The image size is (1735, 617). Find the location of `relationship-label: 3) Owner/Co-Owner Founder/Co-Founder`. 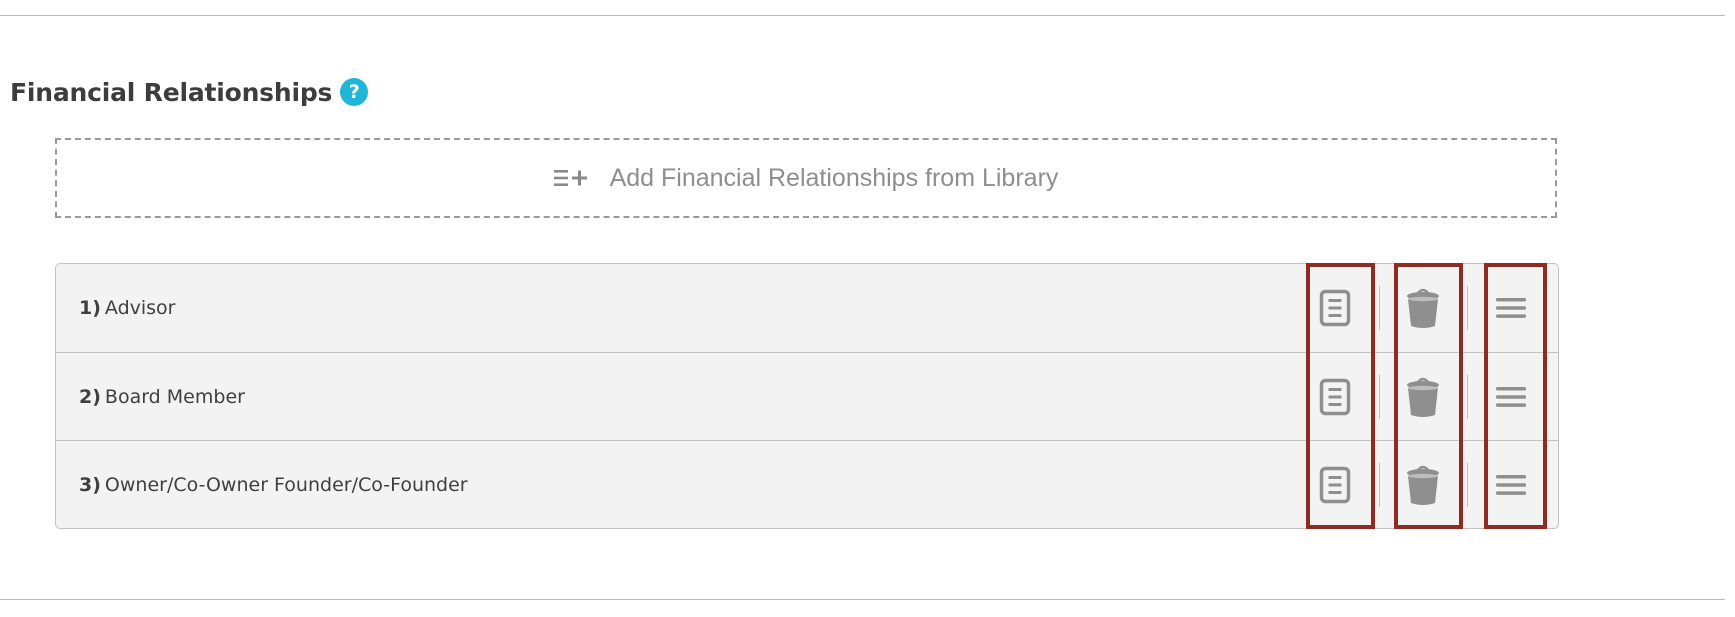

relationship-label: 3) Owner/Co-Owner Founder/Co-Founder is located at coordinates (273, 485).